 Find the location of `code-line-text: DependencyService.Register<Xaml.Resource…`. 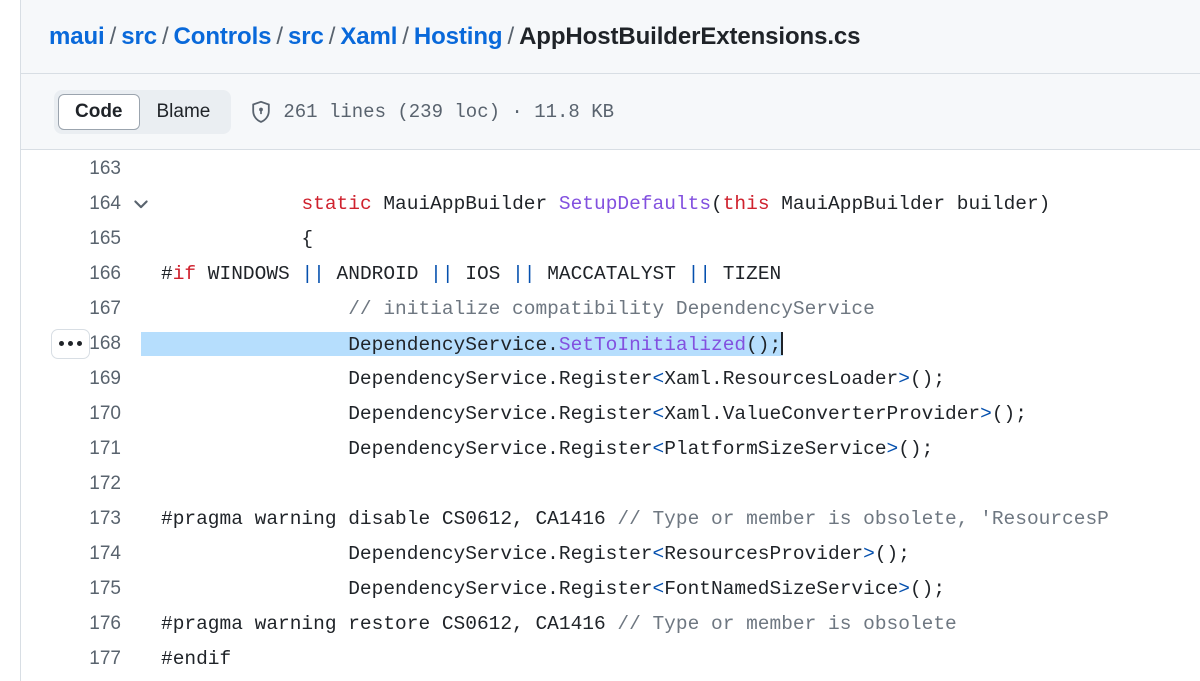

code-line-text: DependencyService.Register<Xaml.Resource… is located at coordinates (553, 379).